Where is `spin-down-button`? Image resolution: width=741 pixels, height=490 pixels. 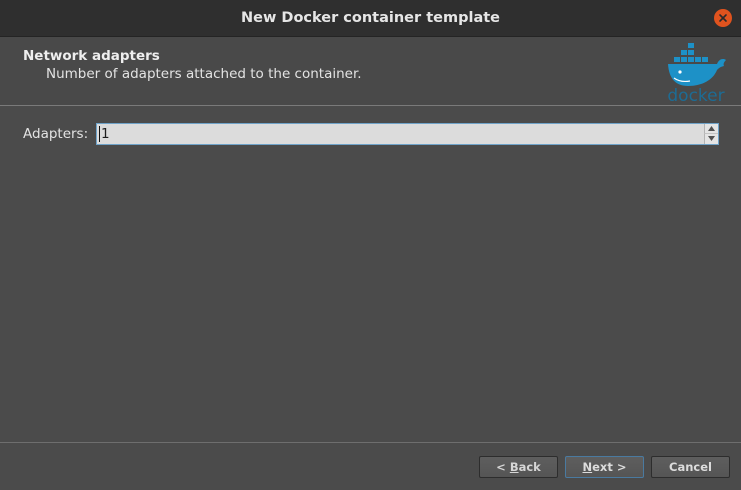
spin-down-button is located at coordinates (711, 139).